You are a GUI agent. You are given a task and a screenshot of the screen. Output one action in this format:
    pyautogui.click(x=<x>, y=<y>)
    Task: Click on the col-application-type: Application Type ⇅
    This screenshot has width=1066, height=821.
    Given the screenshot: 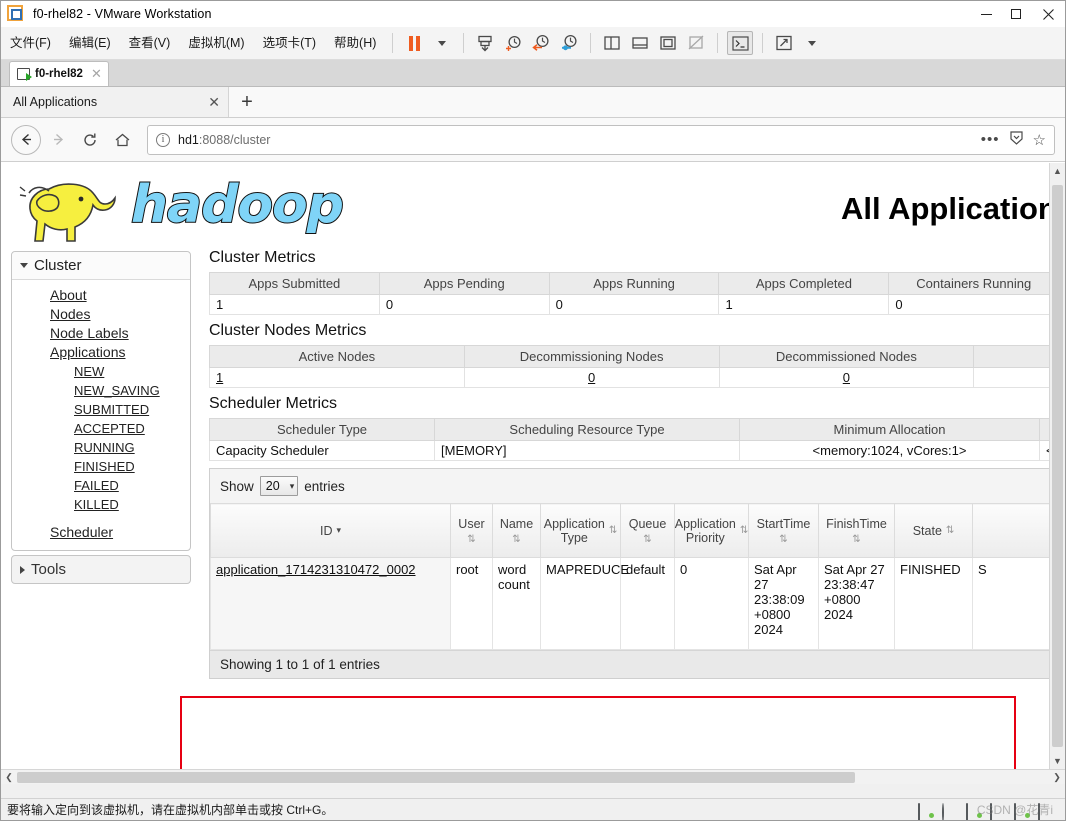 What is the action you would take?
    pyautogui.click(x=580, y=530)
    